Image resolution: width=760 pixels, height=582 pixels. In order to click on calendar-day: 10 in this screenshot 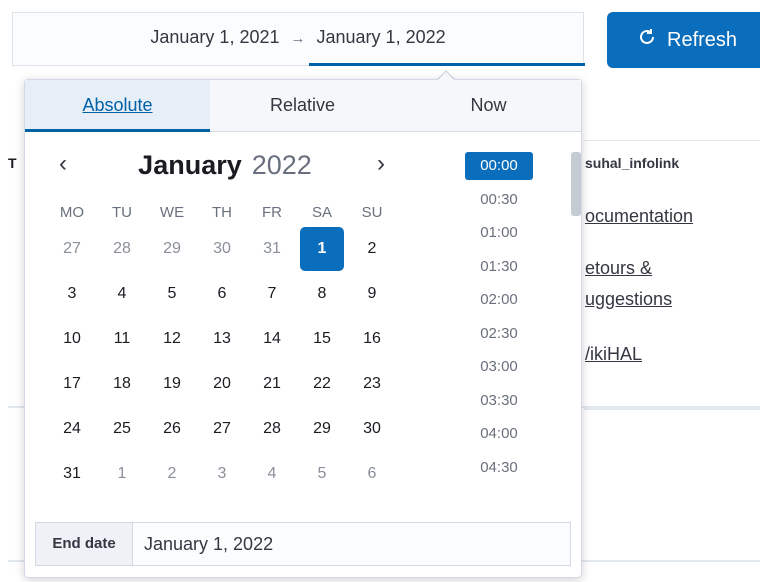, I will do `click(72, 339)`.